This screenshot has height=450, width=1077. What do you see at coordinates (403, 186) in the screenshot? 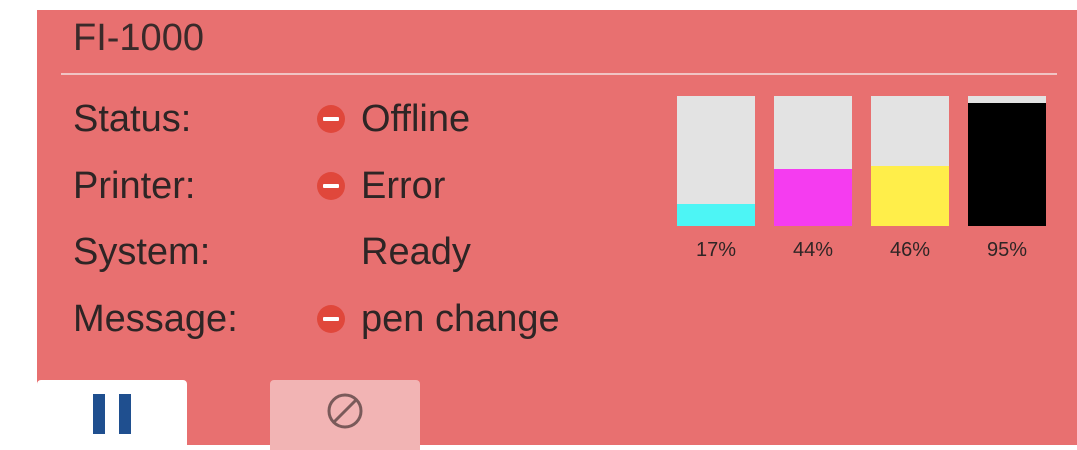
I see `printer-value: Error` at bounding box center [403, 186].